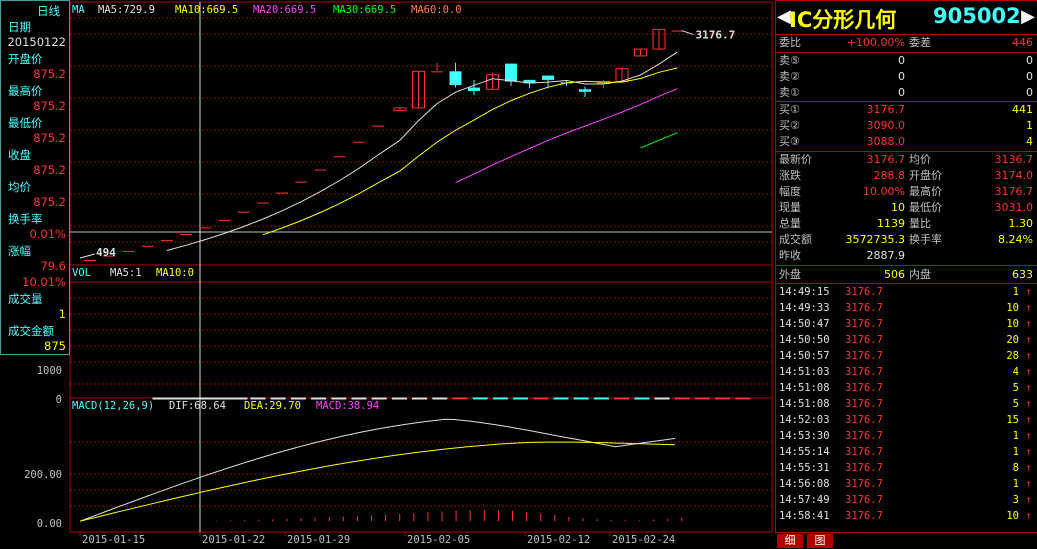 This screenshot has width=1037, height=549. Describe the element at coordinates (106, 252) in the screenshot. I see `low-price-label: 494` at that location.